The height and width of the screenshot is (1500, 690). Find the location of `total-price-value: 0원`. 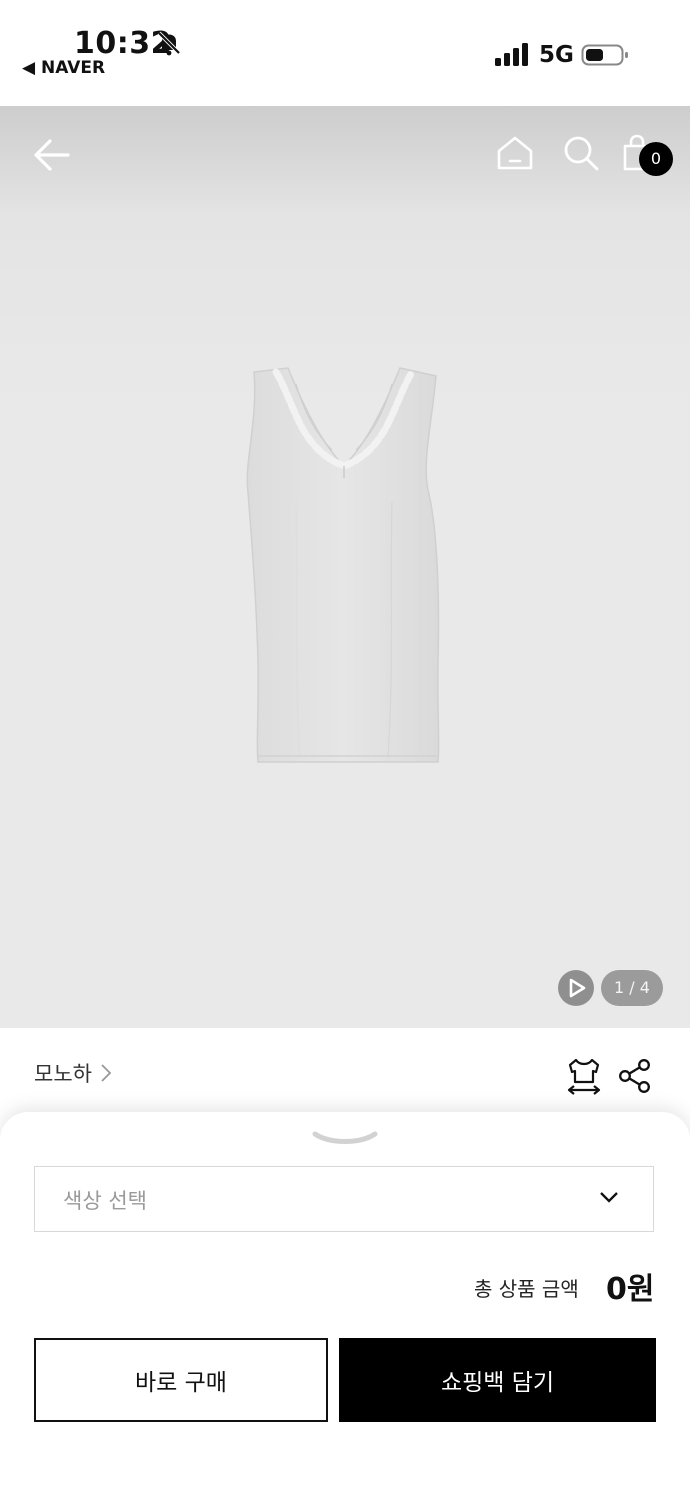

total-price-value: 0원 is located at coordinates (630, 1289).